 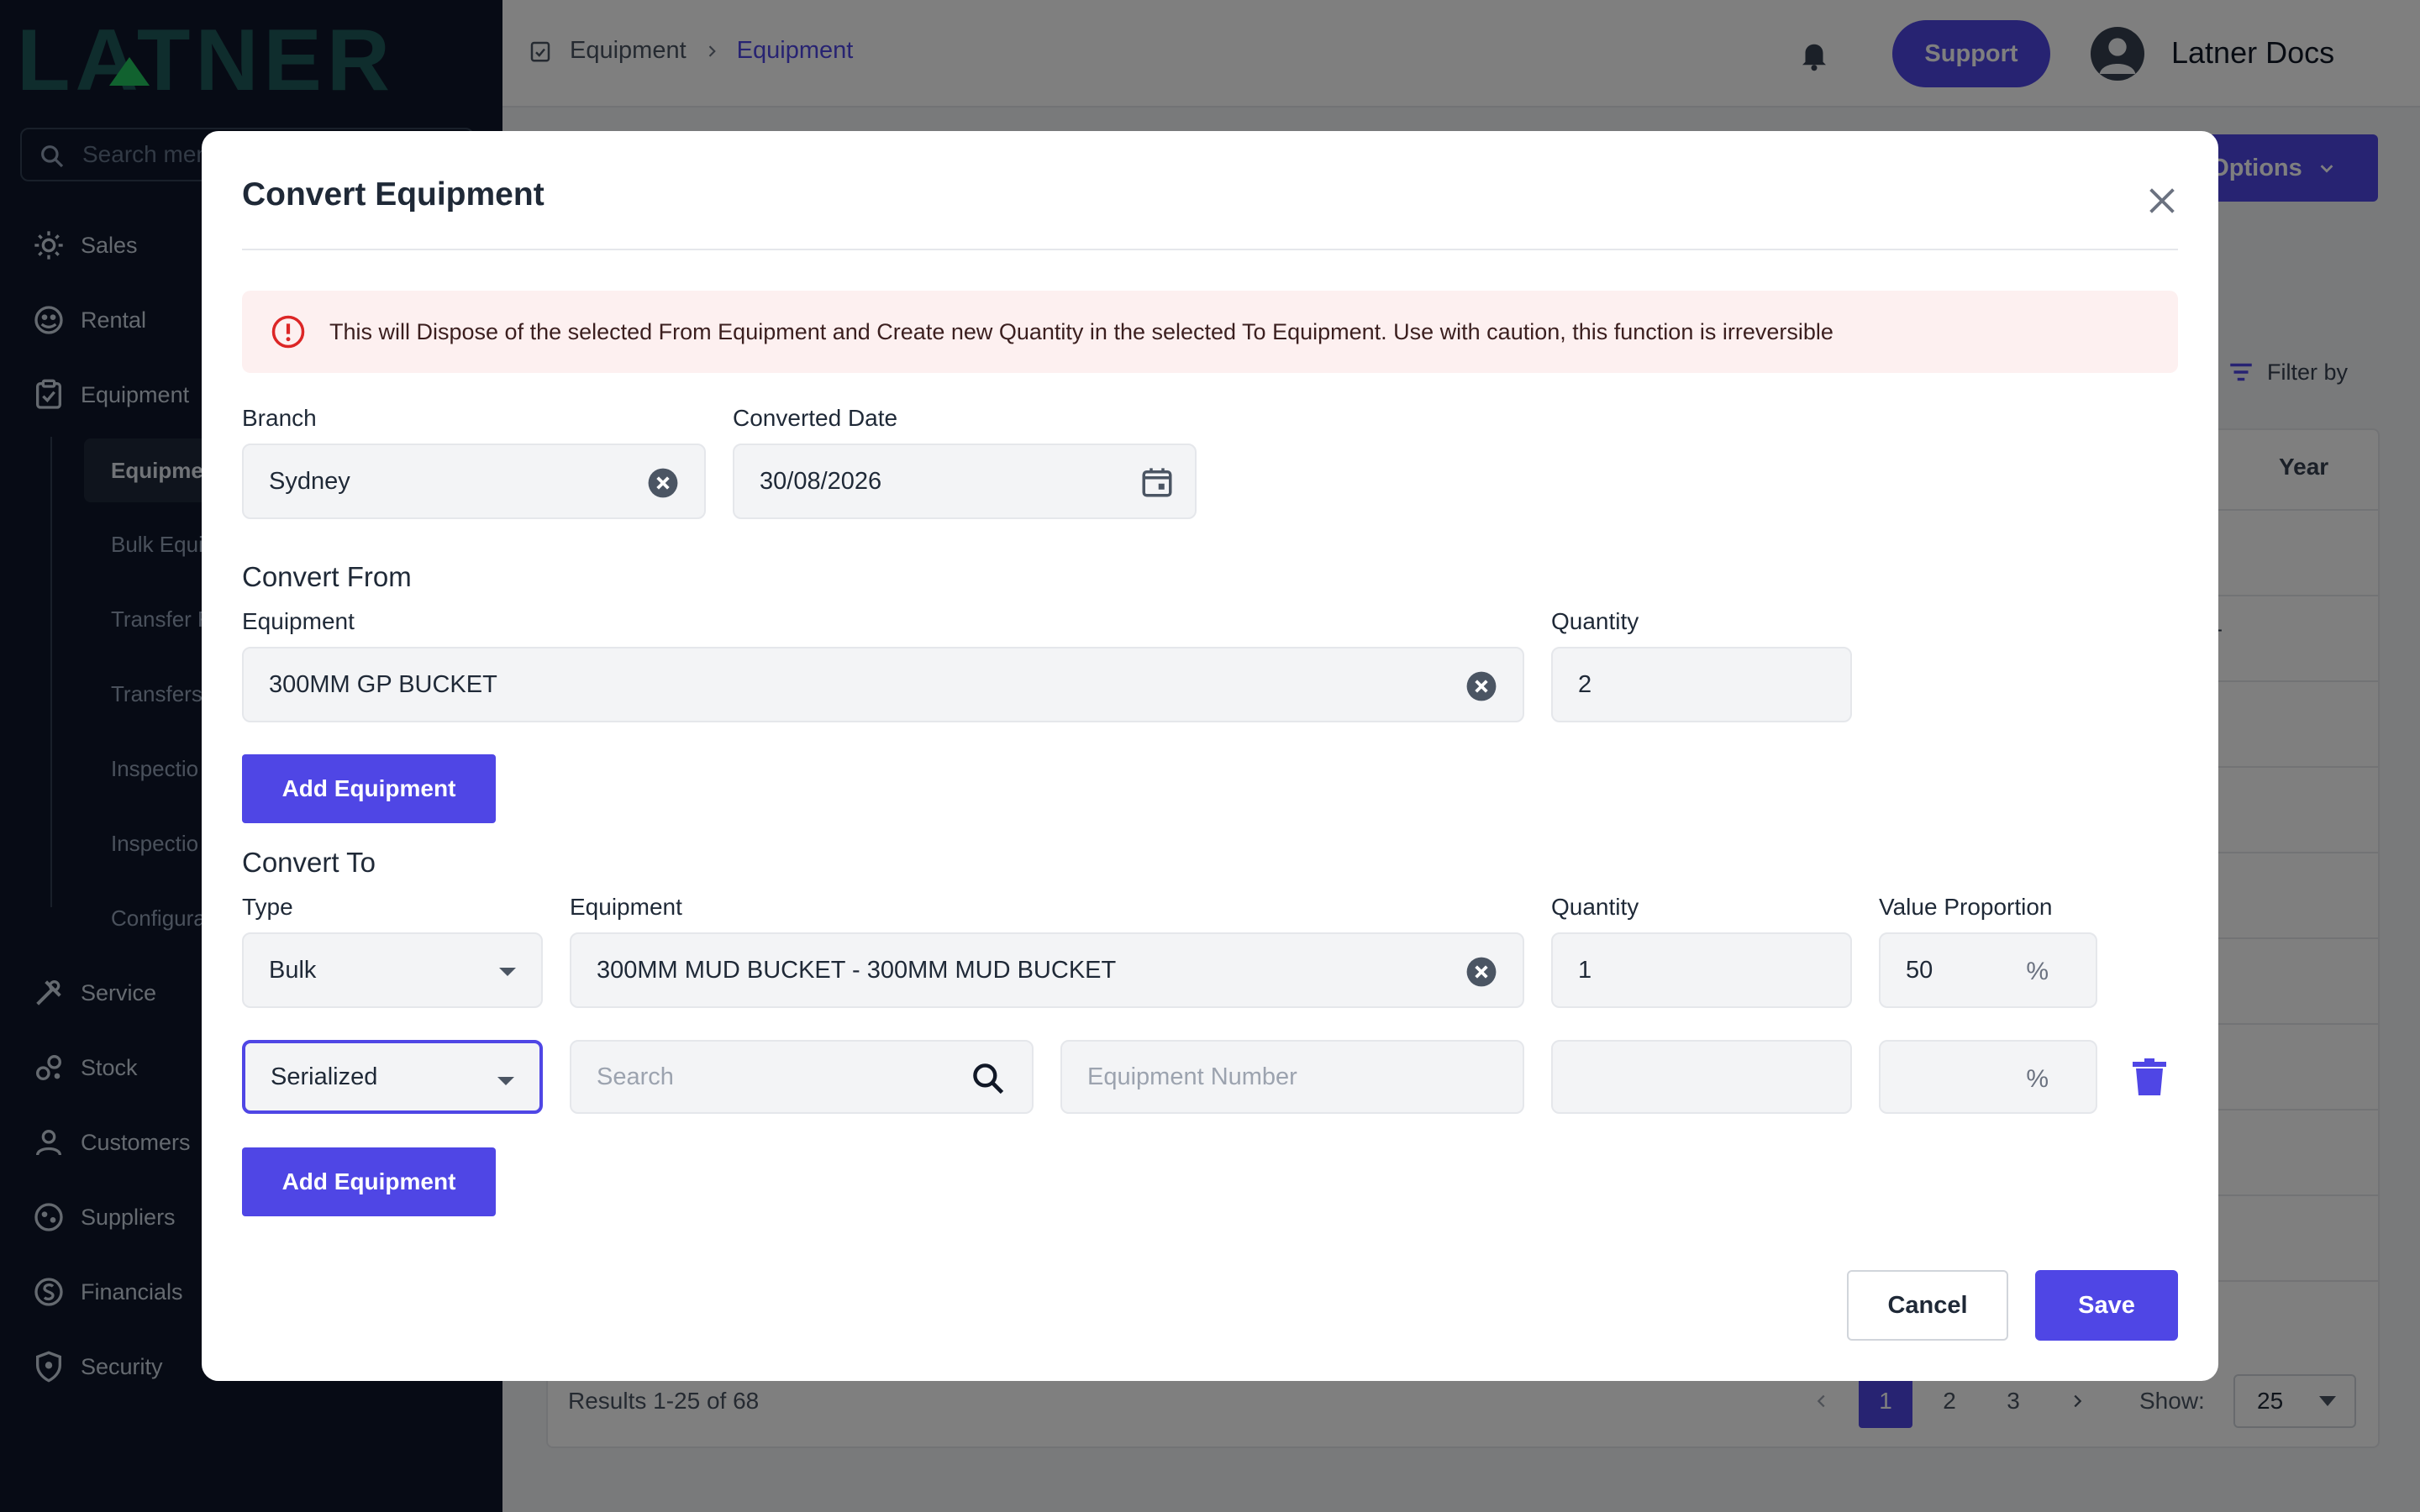 What do you see at coordinates (327, 576) in the screenshot?
I see `convert-from-heading: Convert From` at bounding box center [327, 576].